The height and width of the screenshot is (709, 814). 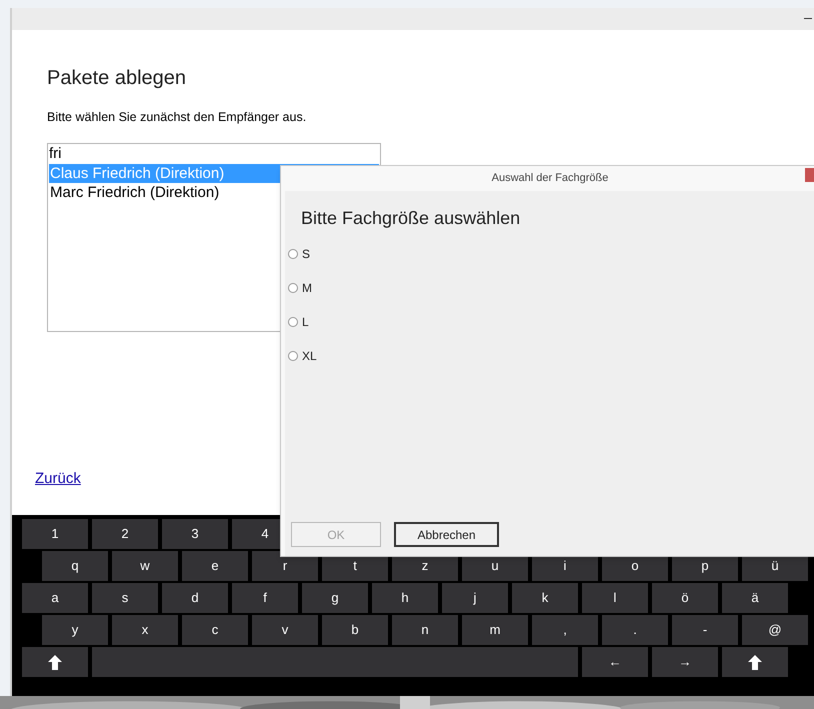 I want to click on keyboard-key: m, so click(x=495, y=630).